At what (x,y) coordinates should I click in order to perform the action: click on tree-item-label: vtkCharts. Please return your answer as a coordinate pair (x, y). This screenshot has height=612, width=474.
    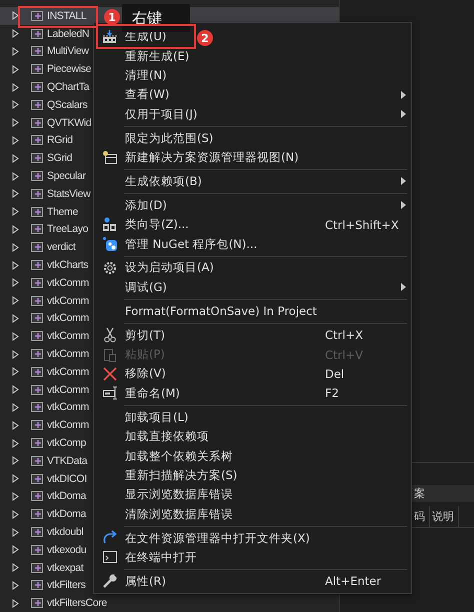
    Looking at the image, I should click on (67, 265).